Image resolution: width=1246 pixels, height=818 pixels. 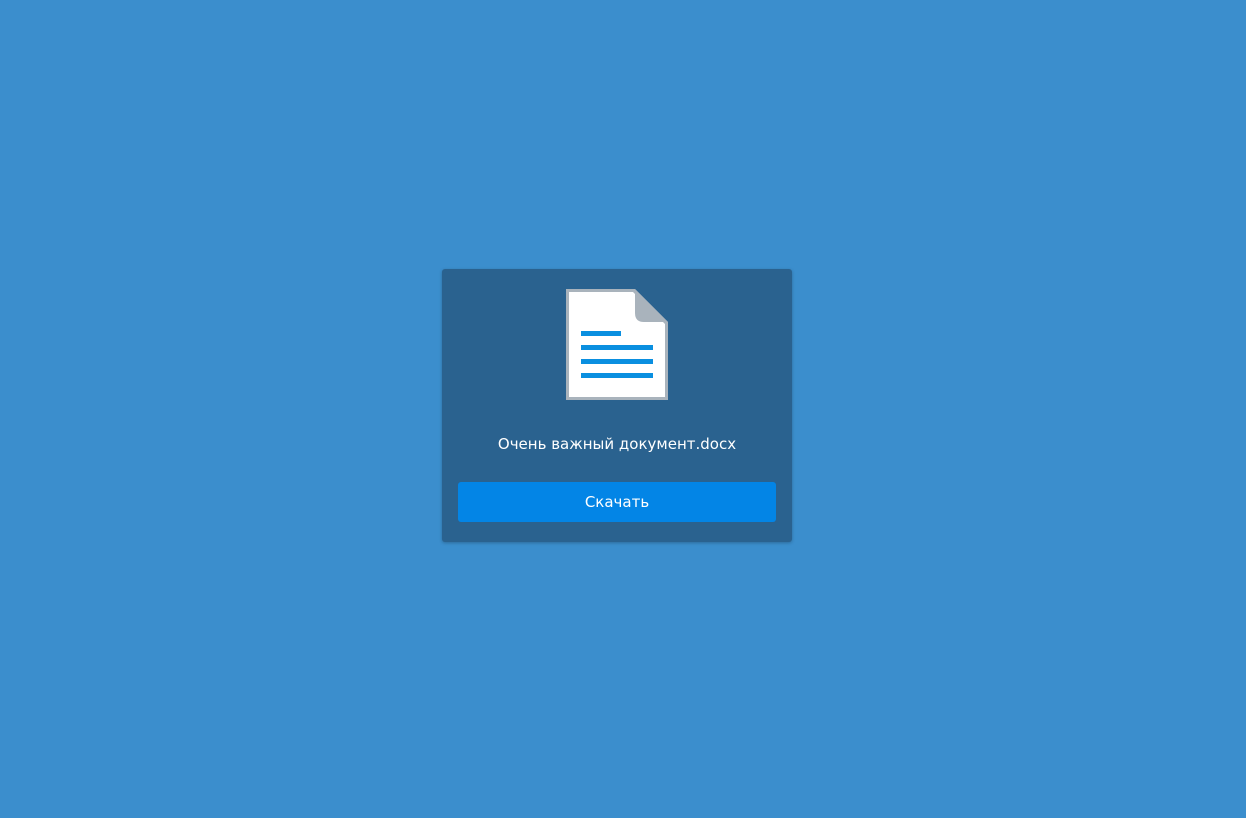 What do you see at coordinates (617, 444) in the screenshot?
I see `file-name: Очень важный документ.docx` at bounding box center [617, 444].